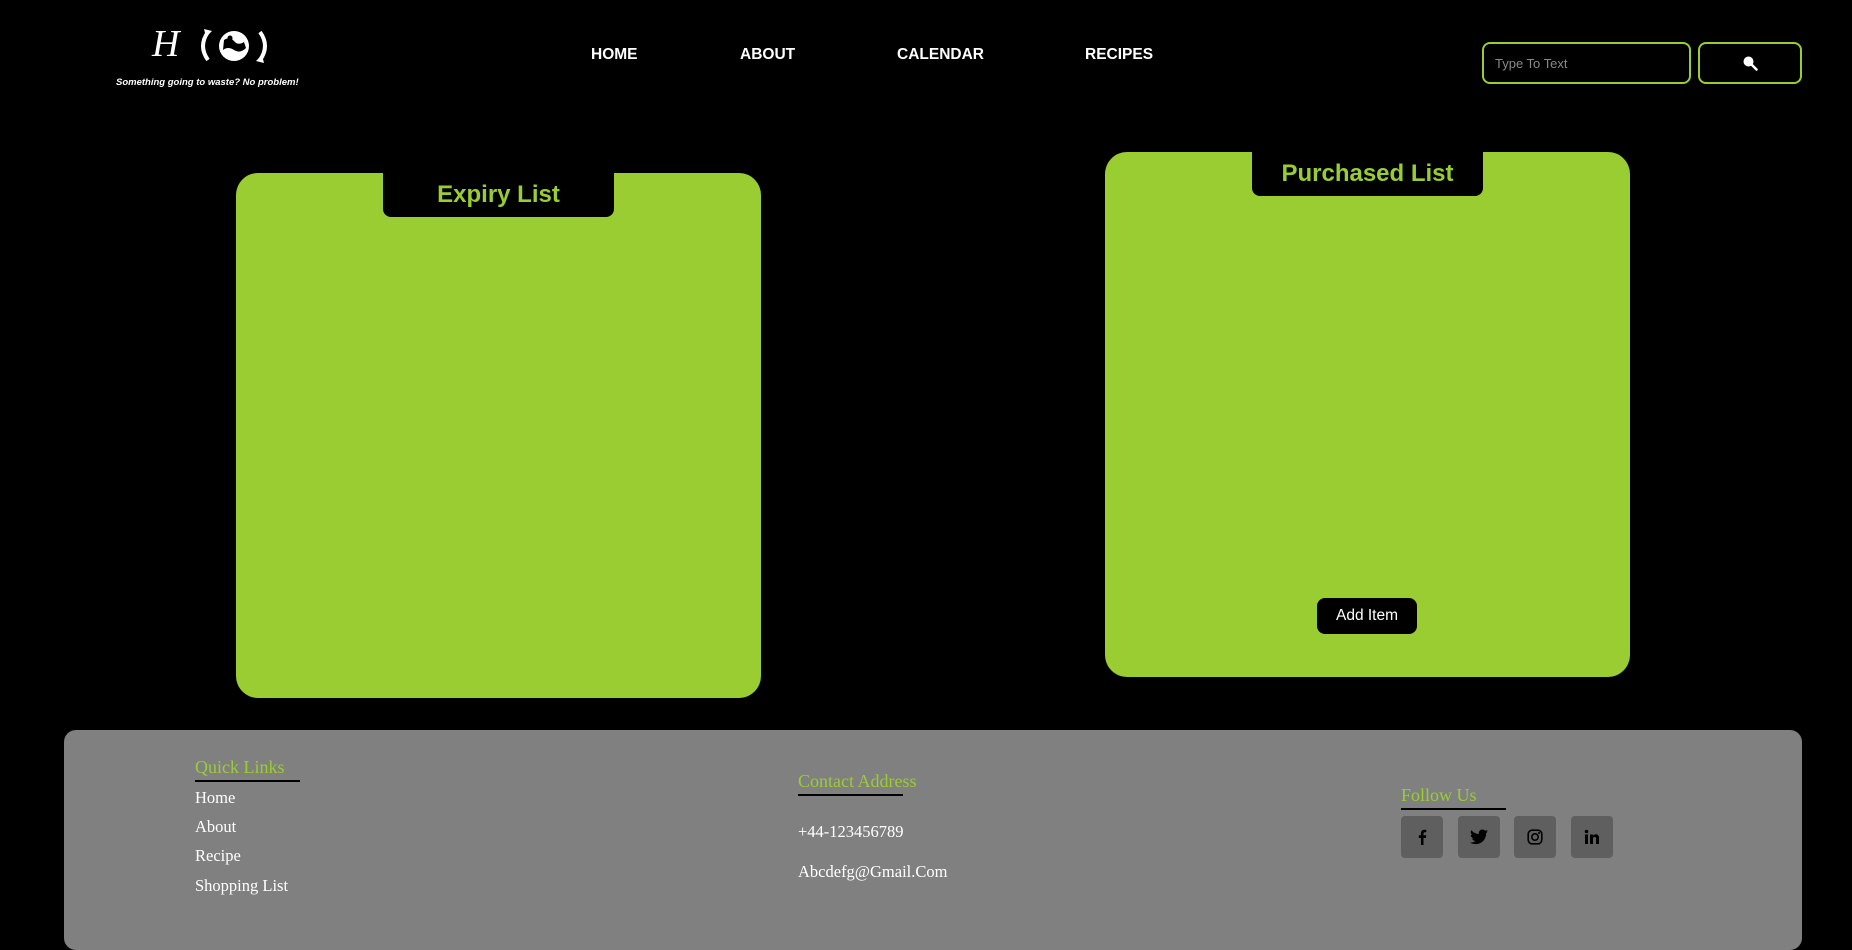 This screenshot has height=950, width=1852. I want to click on footer-link-shopping-list: Shopping List, so click(241, 886).